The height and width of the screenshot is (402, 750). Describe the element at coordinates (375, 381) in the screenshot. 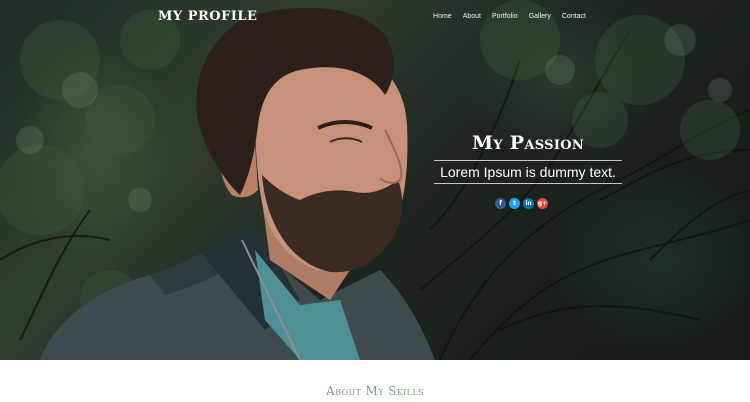

I see `skills-section: About My Skills` at that location.